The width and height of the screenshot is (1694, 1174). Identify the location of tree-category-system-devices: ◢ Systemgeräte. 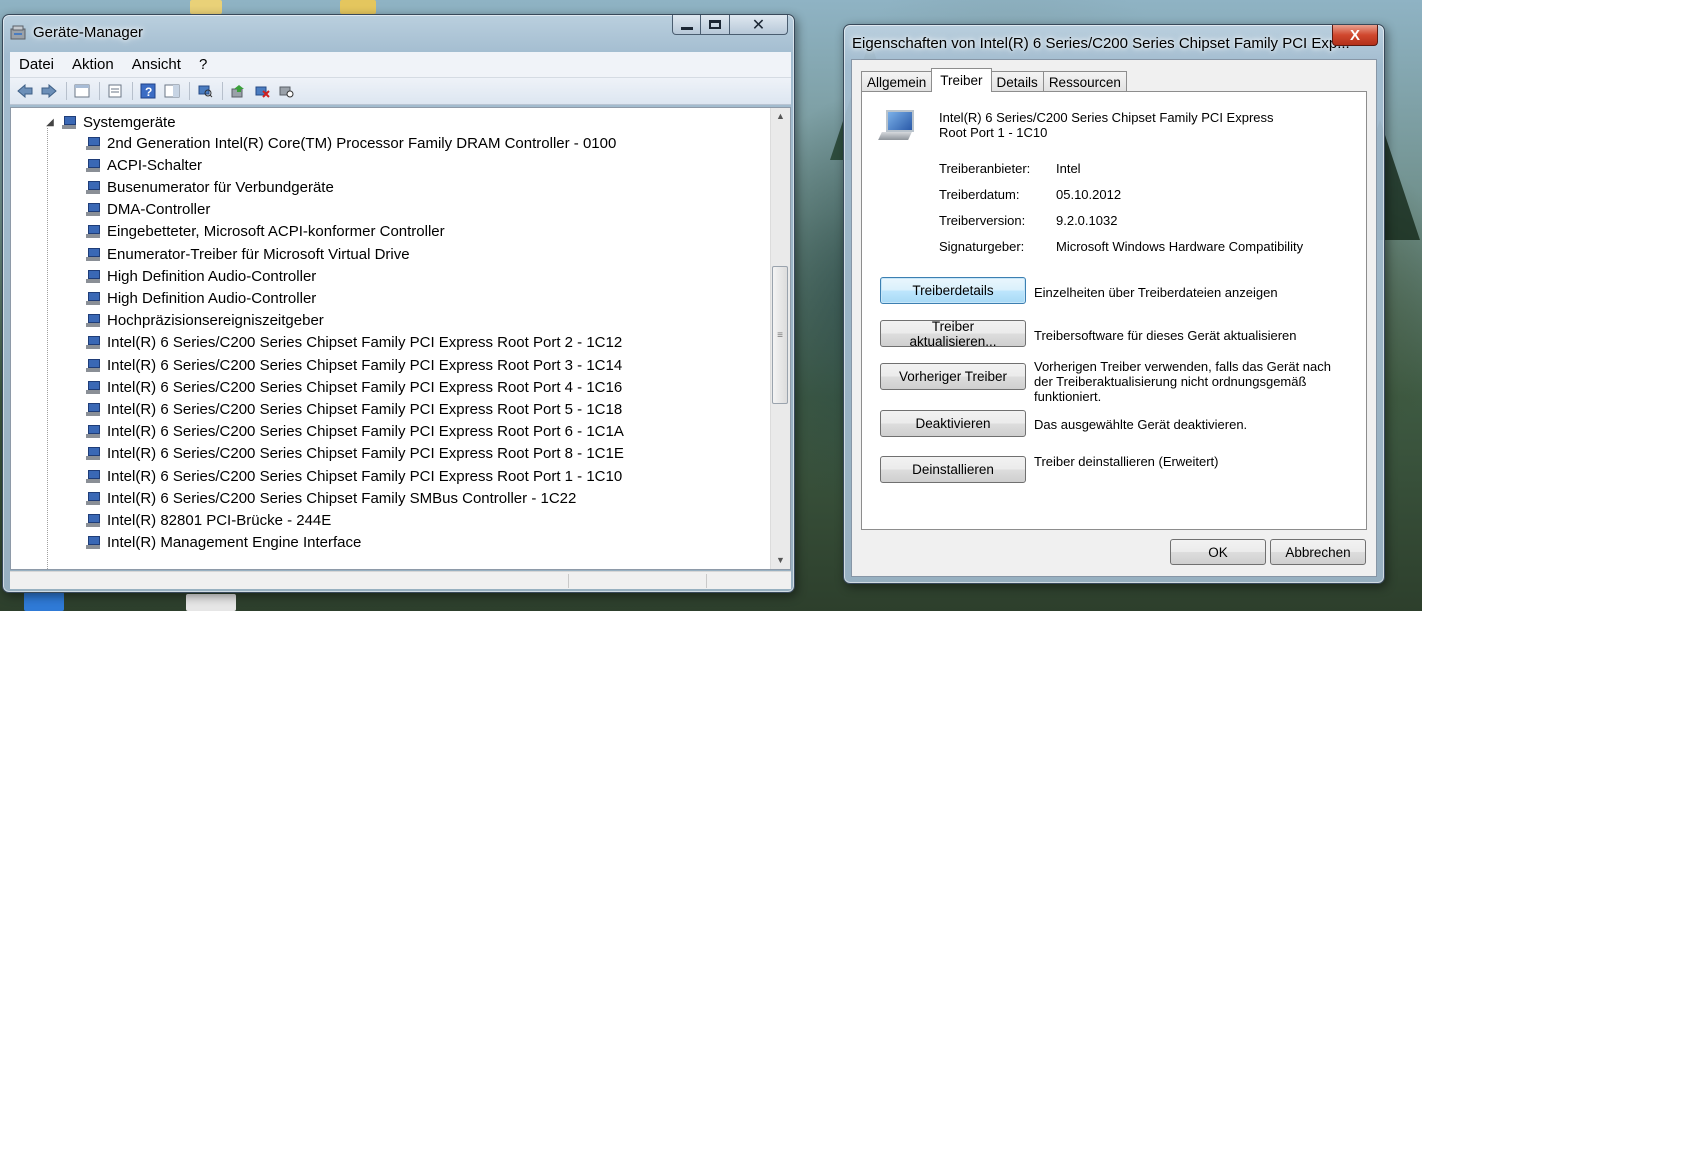
(109, 122).